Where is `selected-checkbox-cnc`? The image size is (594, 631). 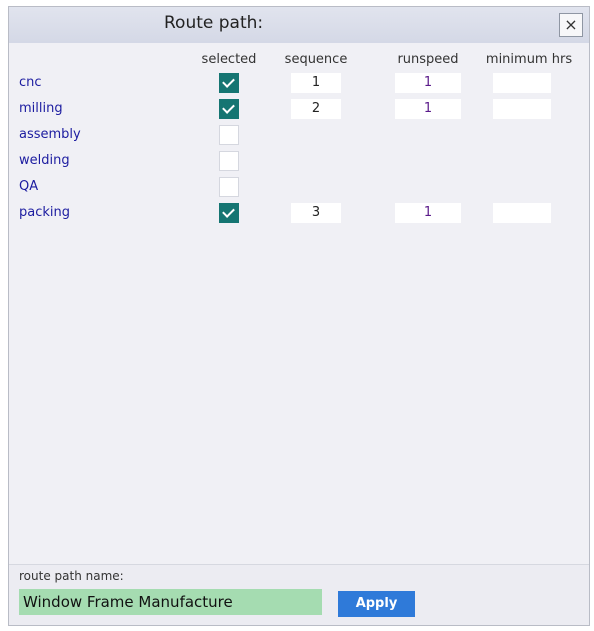
selected-checkbox-cnc is located at coordinates (229, 83).